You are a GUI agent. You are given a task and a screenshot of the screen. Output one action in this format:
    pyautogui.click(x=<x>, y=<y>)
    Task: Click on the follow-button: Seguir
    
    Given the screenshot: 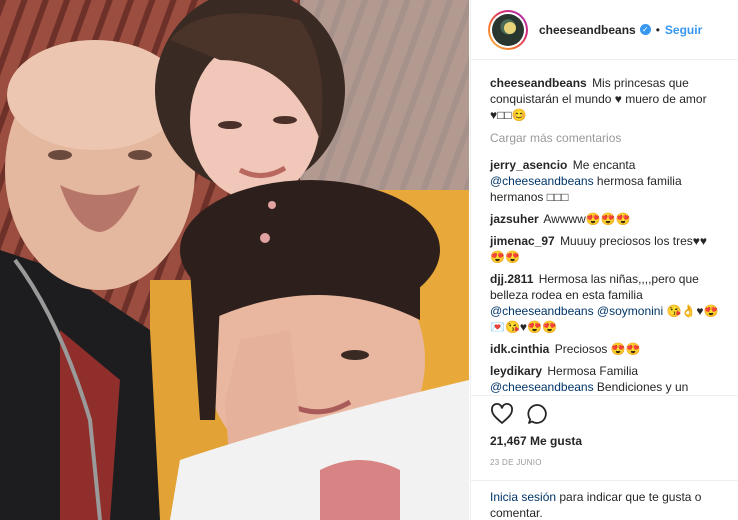 What is the action you would take?
    pyautogui.click(x=683, y=30)
    